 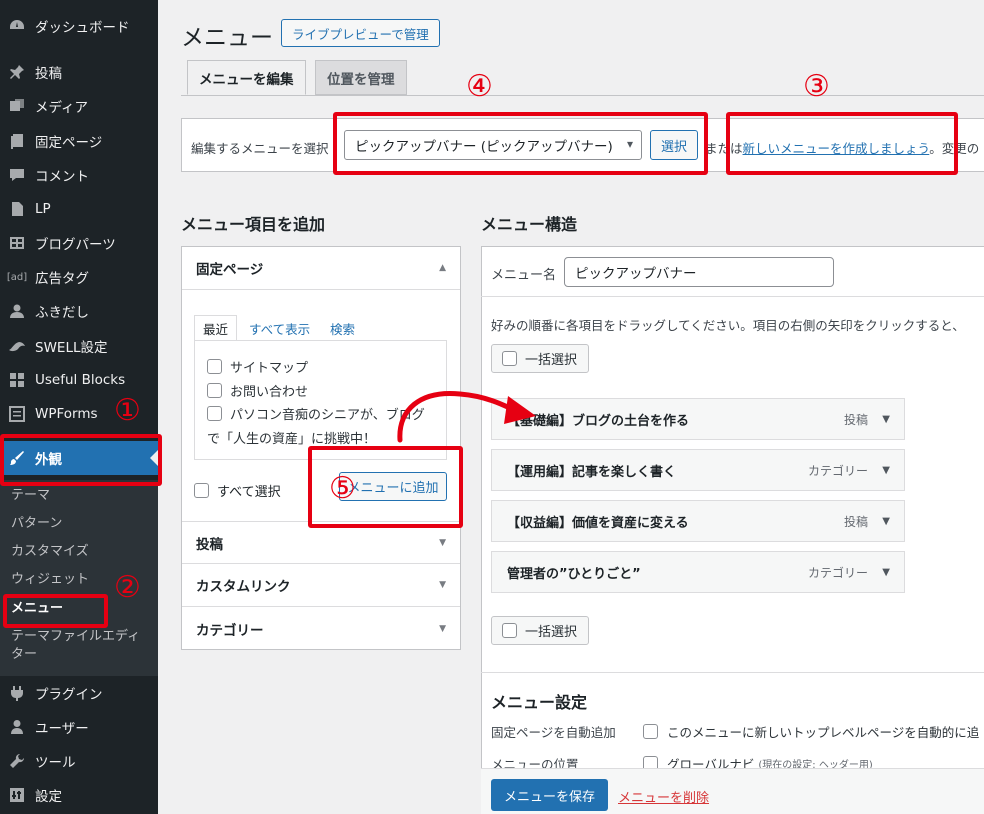 What do you see at coordinates (598, 523) in the screenshot?
I see `menu-item-title: 【収益編】価値を資産に変える` at bounding box center [598, 523].